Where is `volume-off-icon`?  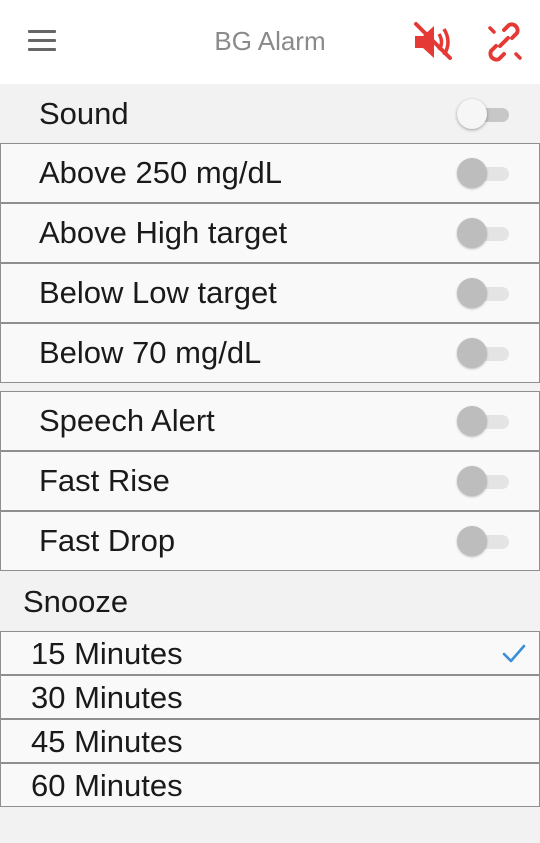 volume-off-icon is located at coordinates (433, 41).